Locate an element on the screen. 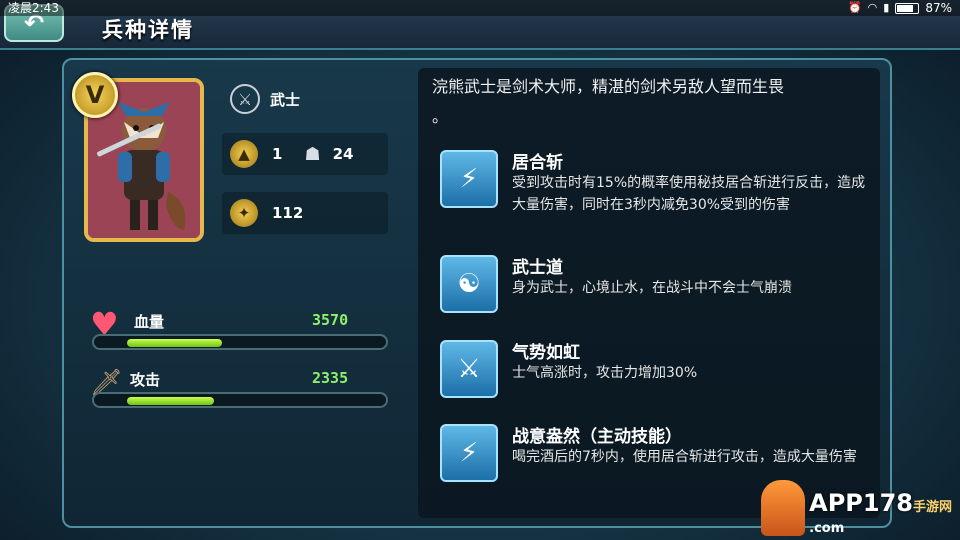 The height and width of the screenshot is (540, 960). power-value: 112 is located at coordinates (288, 213).